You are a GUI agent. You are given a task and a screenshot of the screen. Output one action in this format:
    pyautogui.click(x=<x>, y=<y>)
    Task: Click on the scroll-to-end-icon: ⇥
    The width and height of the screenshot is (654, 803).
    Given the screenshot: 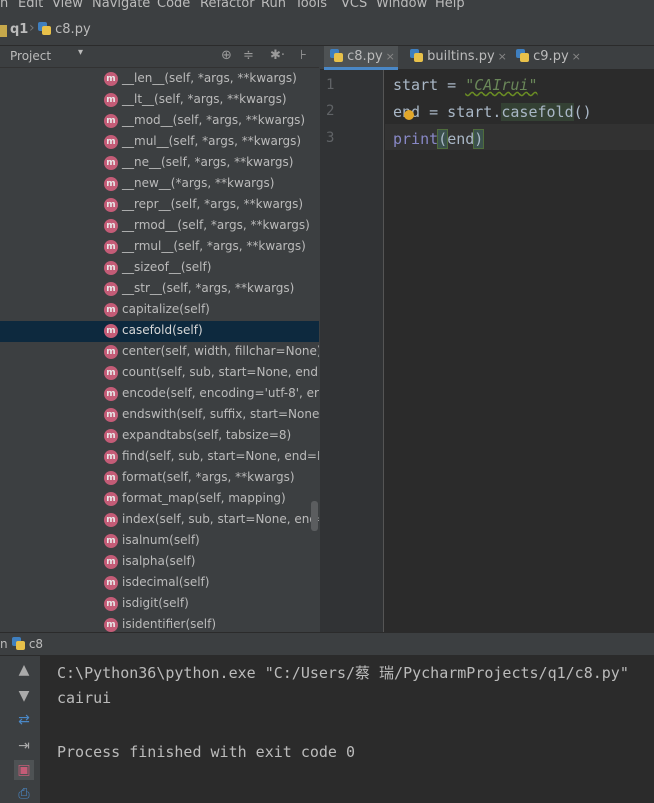 What is the action you would take?
    pyautogui.click(x=24, y=746)
    